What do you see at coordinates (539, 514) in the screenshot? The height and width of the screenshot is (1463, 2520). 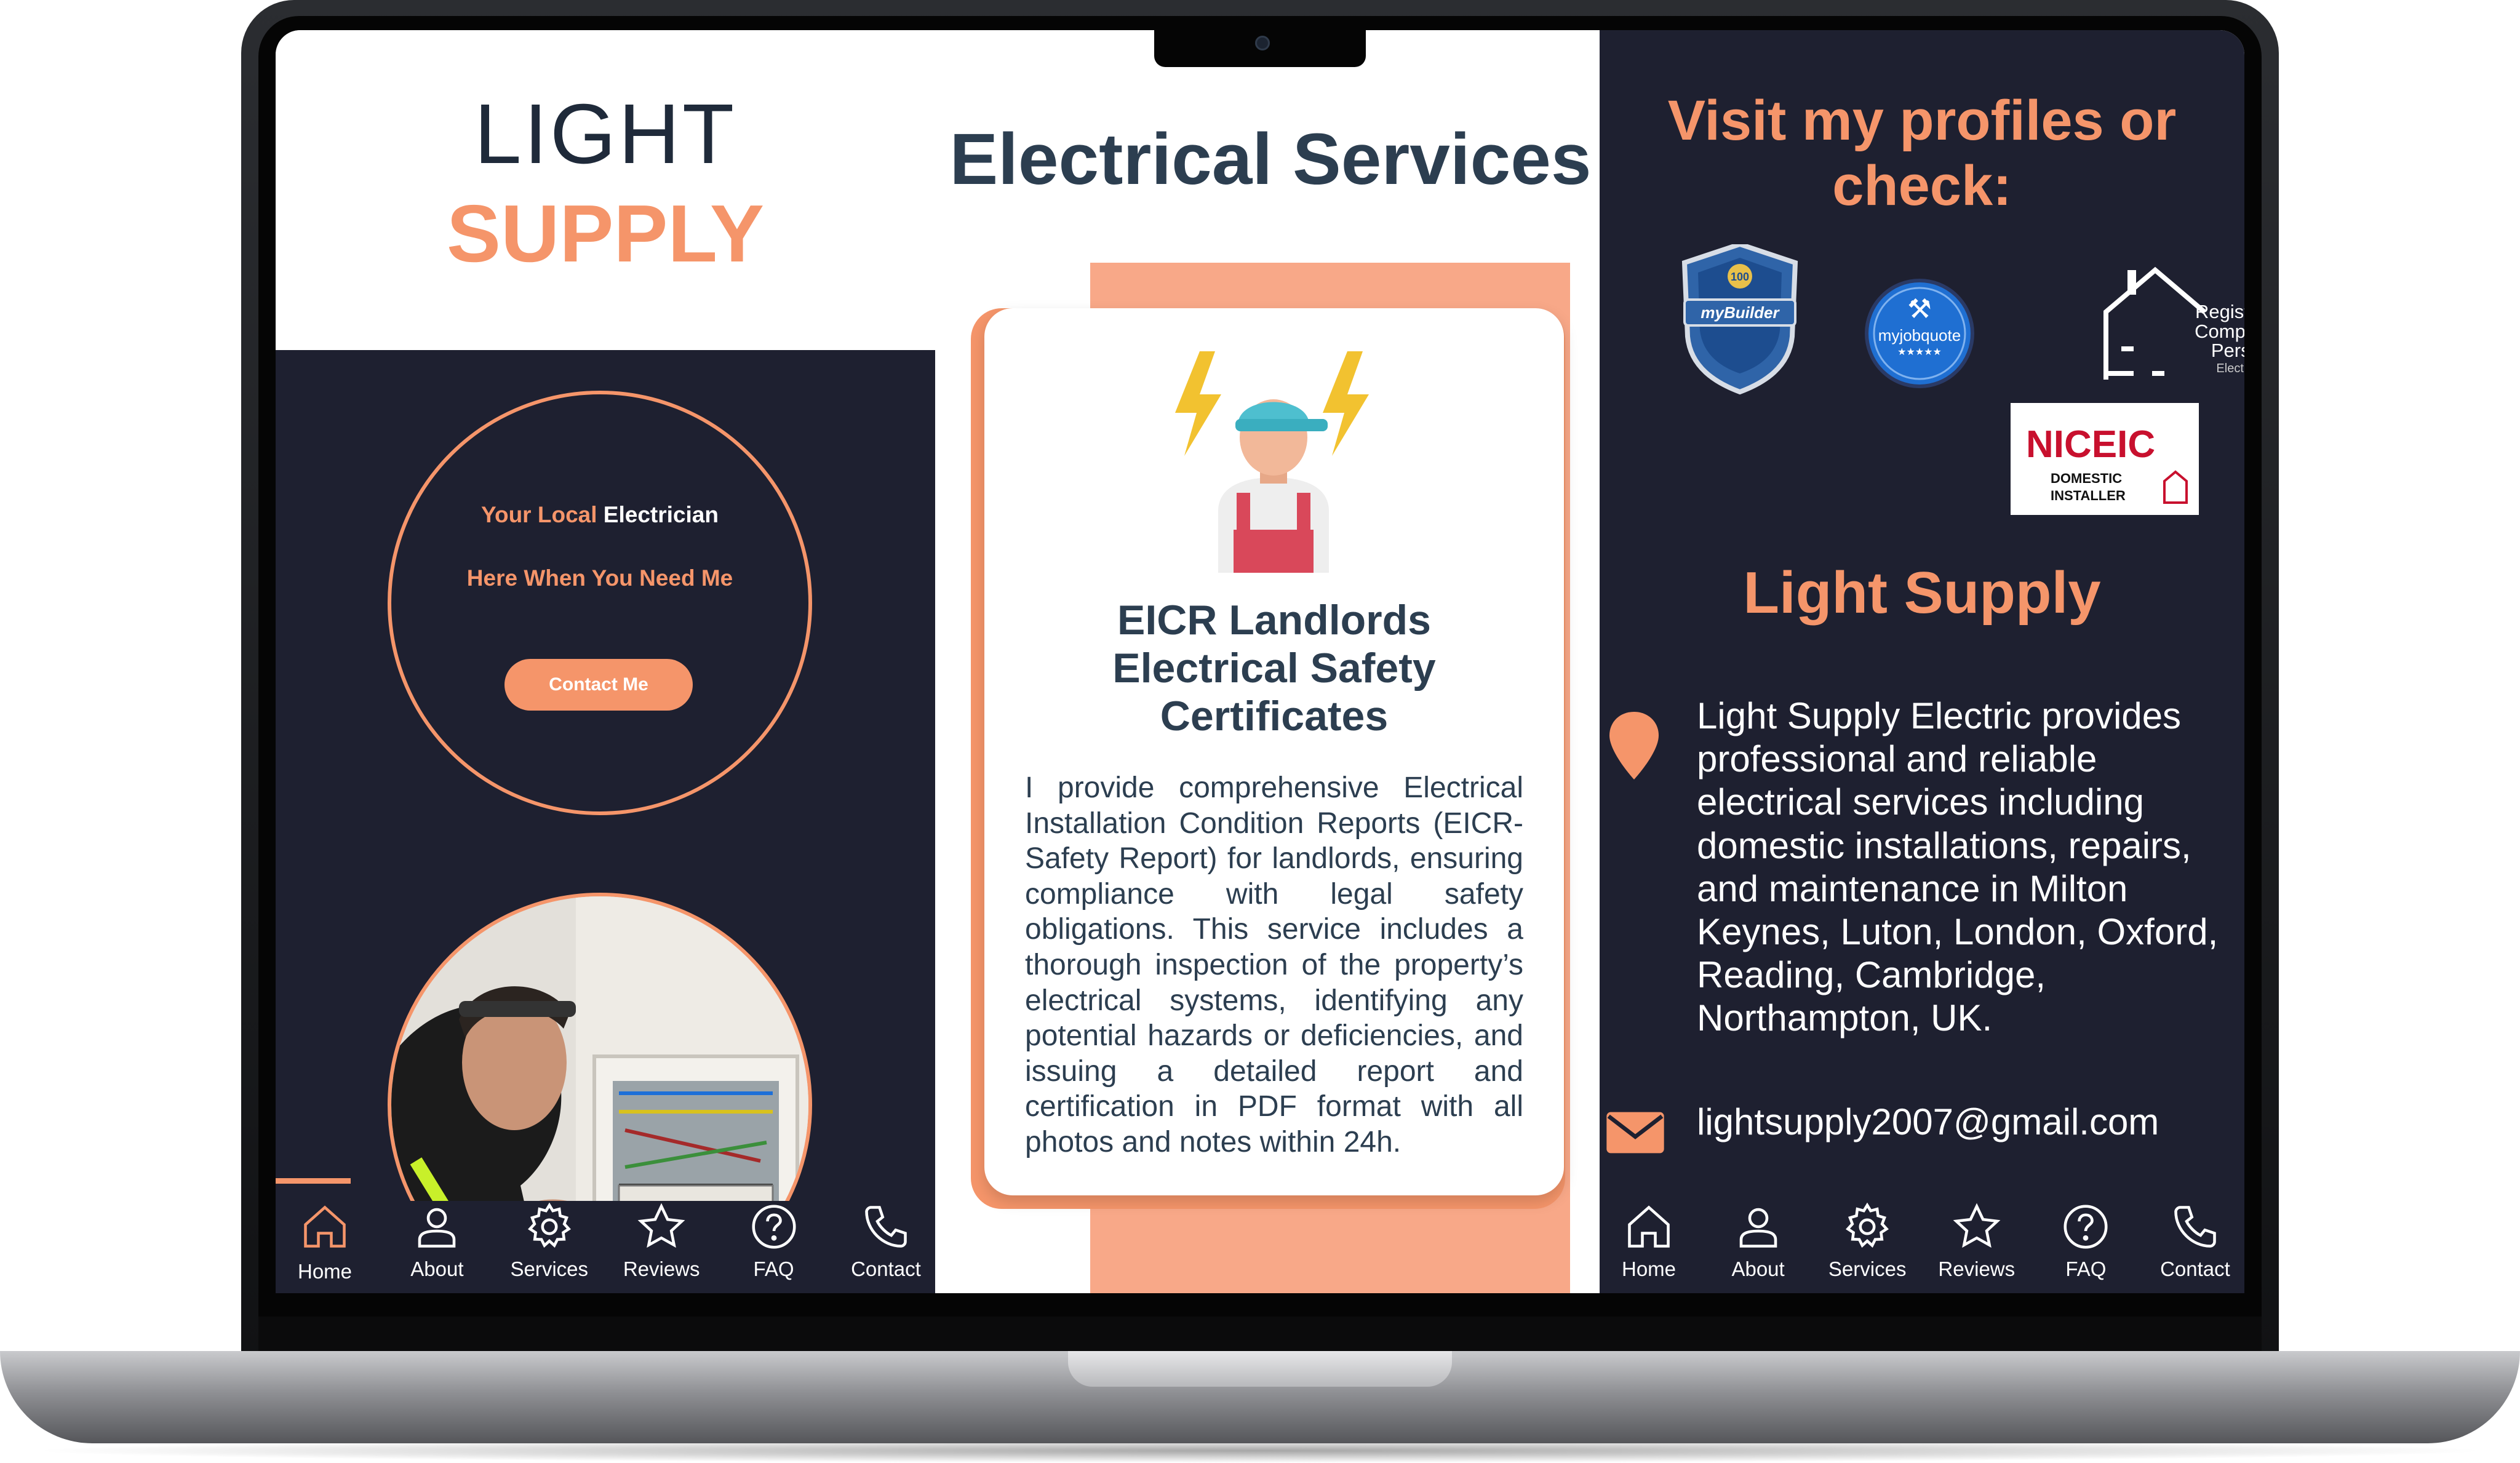 I see `tagline-accent: Your Local` at bounding box center [539, 514].